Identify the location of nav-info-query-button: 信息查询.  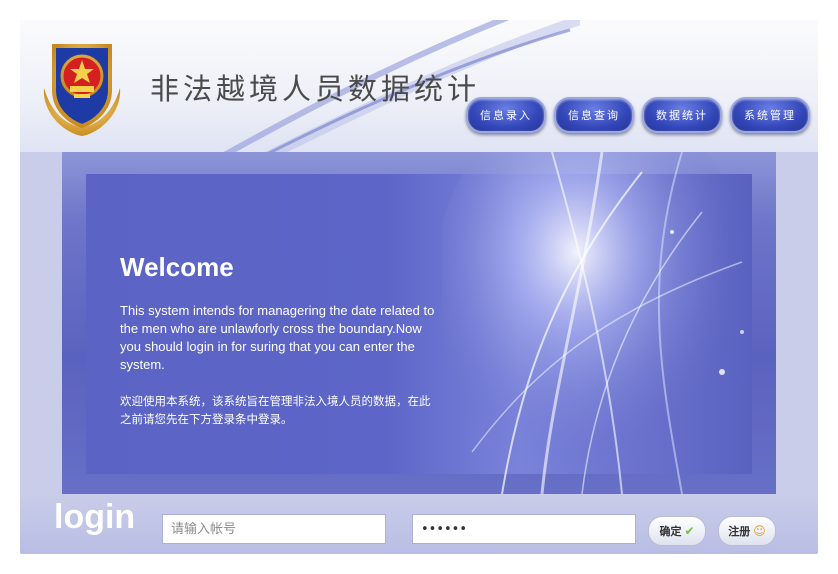
(594, 115).